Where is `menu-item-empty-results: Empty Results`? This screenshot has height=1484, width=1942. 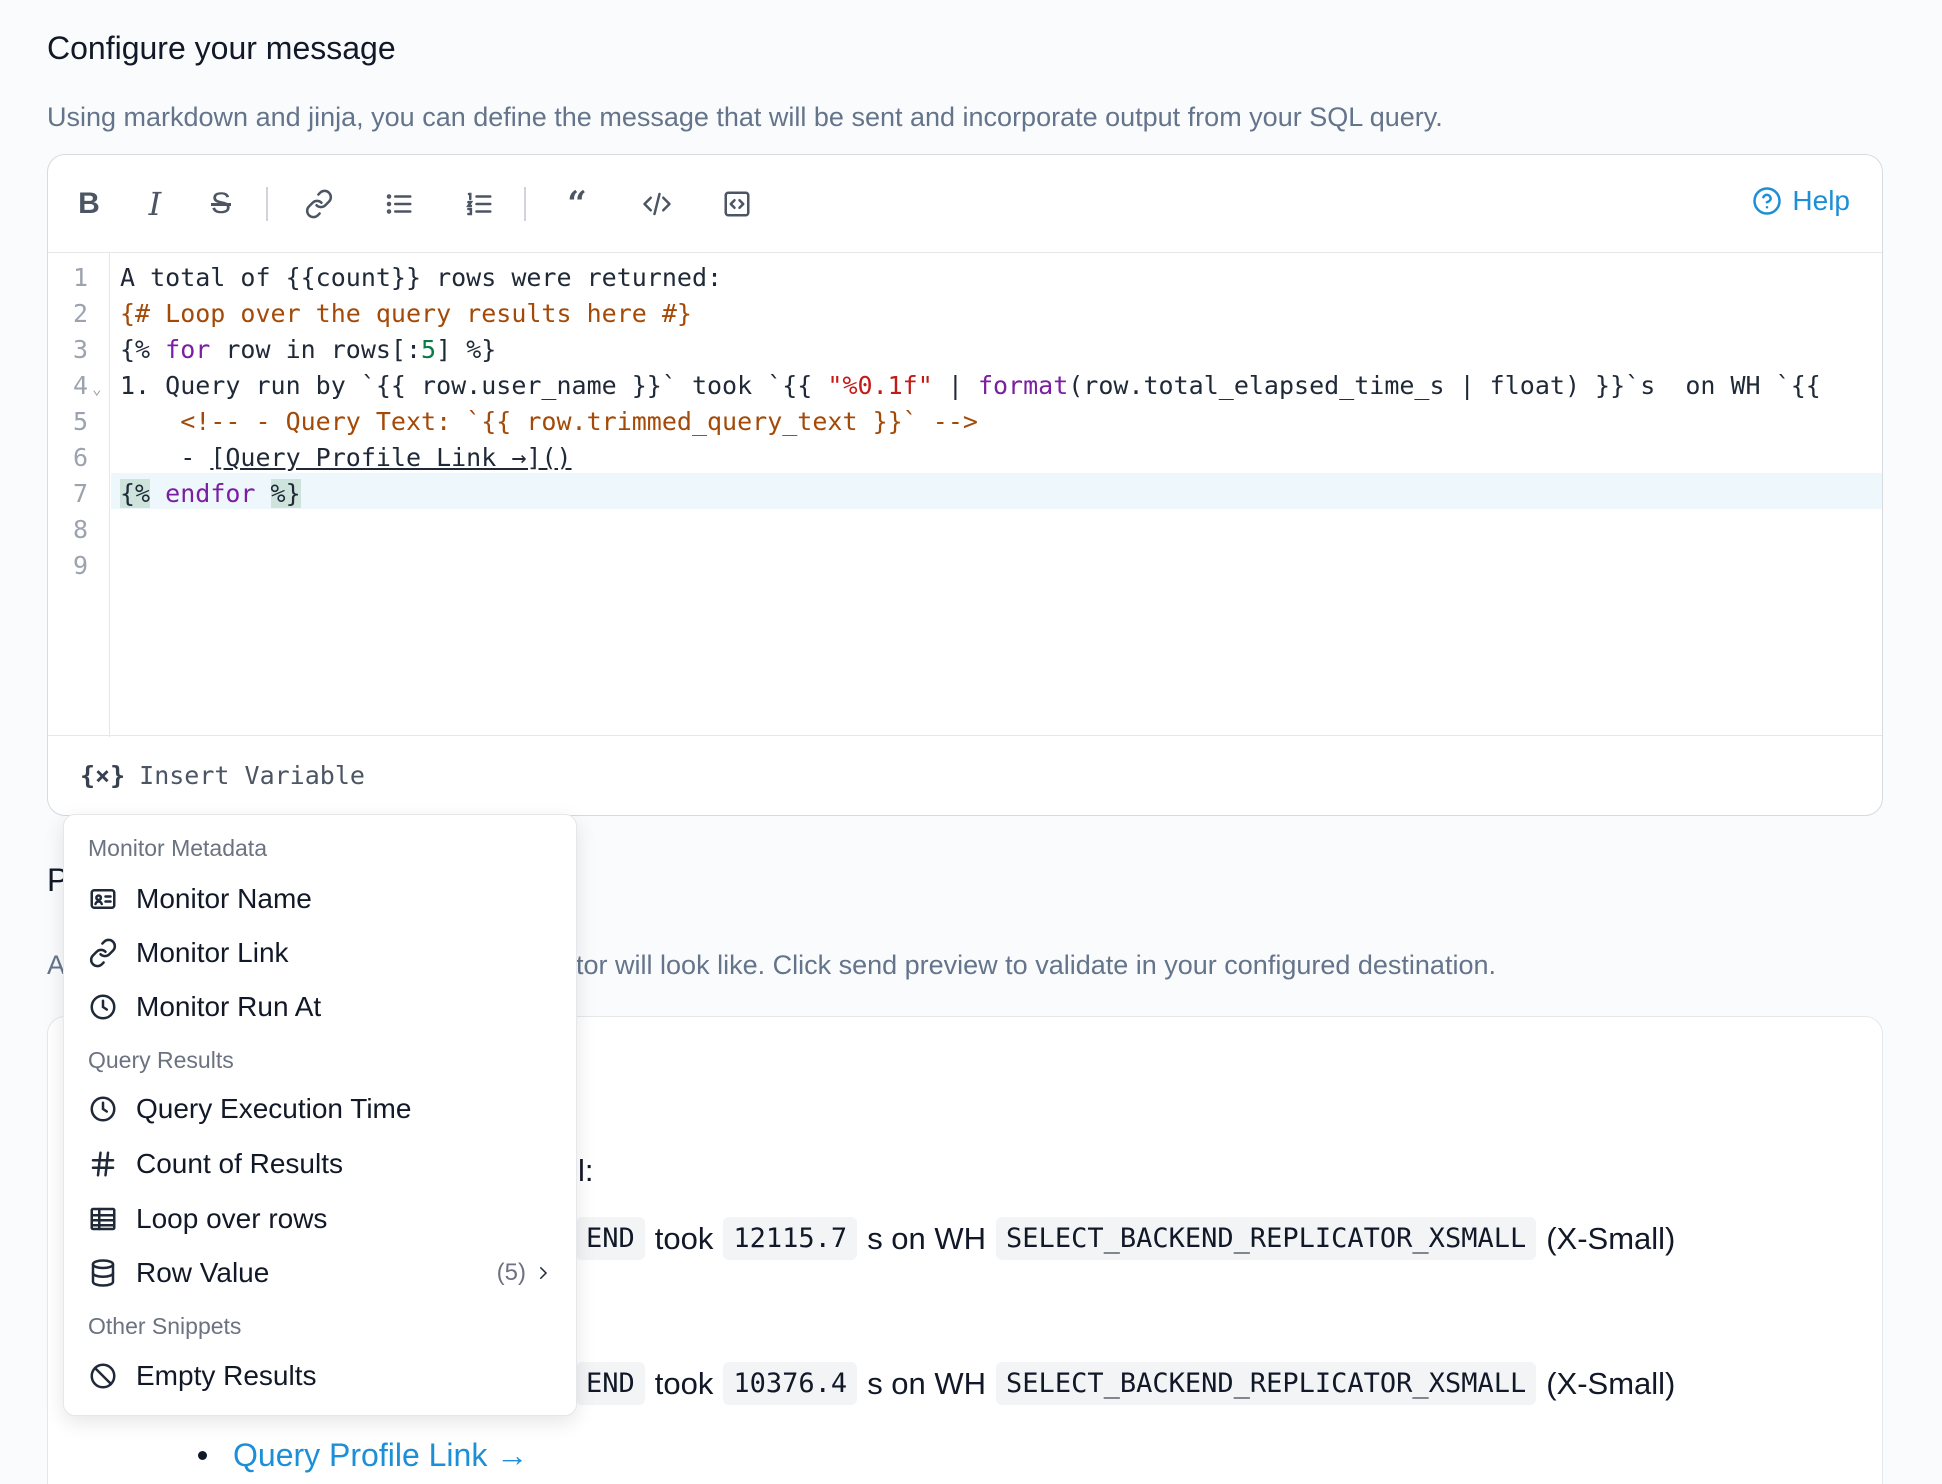
menu-item-empty-results: Empty Results is located at coordinates (320, 1376).